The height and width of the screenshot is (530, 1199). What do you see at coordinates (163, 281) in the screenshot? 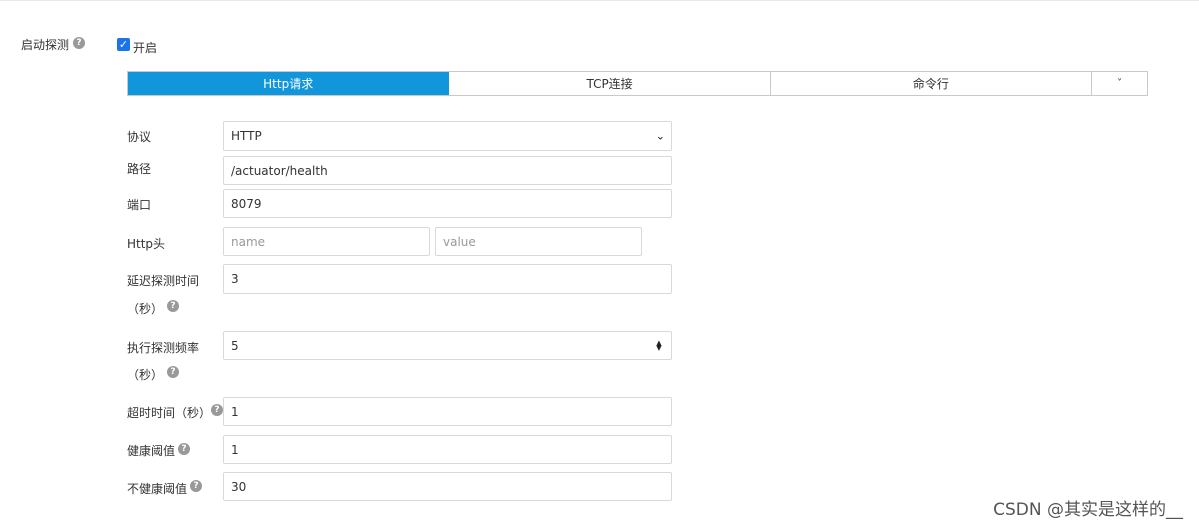
I see `initial-delay-label: 延迟探测时间` at bounding box center [163, 281].